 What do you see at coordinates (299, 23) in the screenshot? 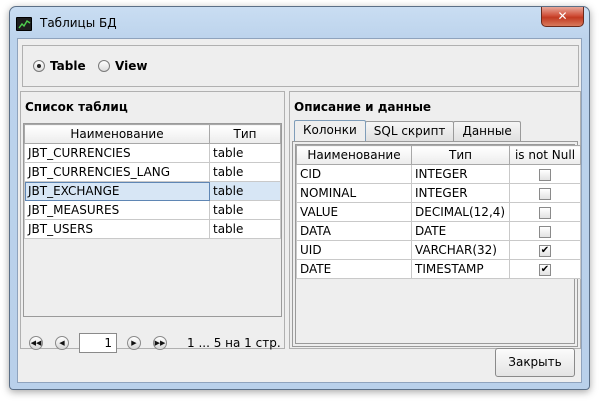
I see `title-bar: Таблицы БД ✕` at bounding box center [299, 23].